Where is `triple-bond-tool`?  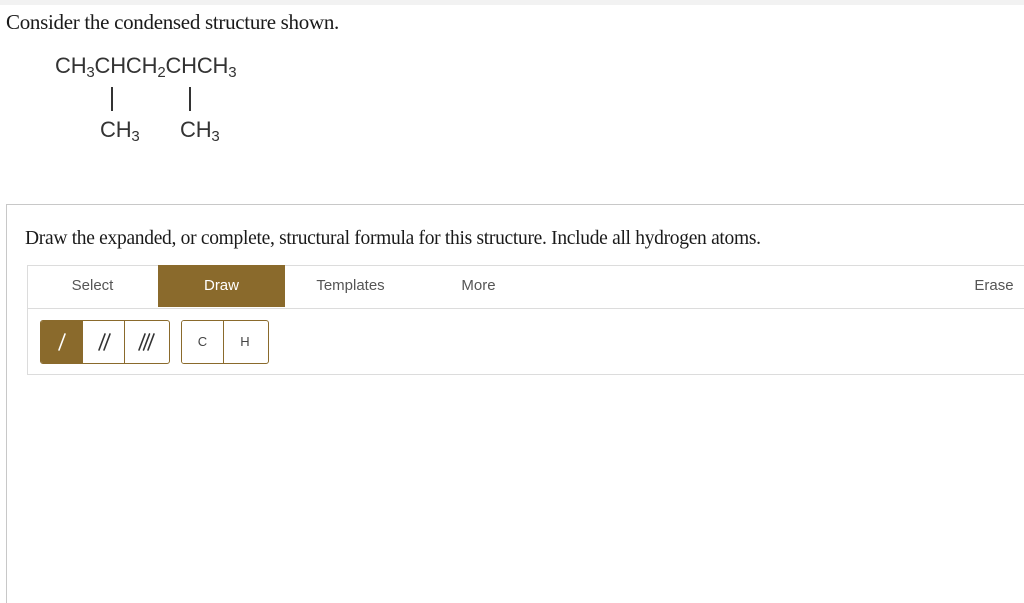
triple-bond-tool is located at coordinates (146, 342).